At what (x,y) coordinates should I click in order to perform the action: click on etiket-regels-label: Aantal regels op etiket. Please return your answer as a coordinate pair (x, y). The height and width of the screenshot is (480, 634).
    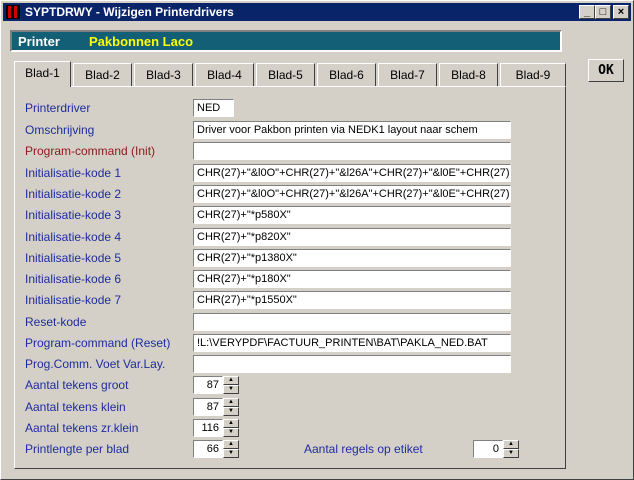
    Looking at the image, I should click on (363, 449).